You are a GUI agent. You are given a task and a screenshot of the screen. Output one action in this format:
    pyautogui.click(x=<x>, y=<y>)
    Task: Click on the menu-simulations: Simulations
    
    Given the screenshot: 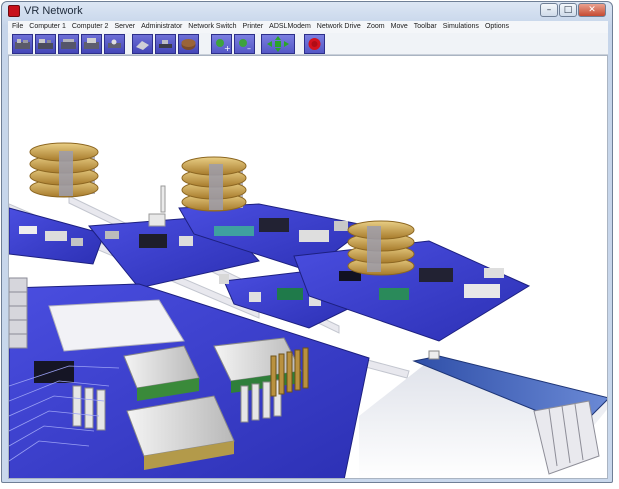 What is the action you would take?
    pyautogui.click(x=461, y=27)
    